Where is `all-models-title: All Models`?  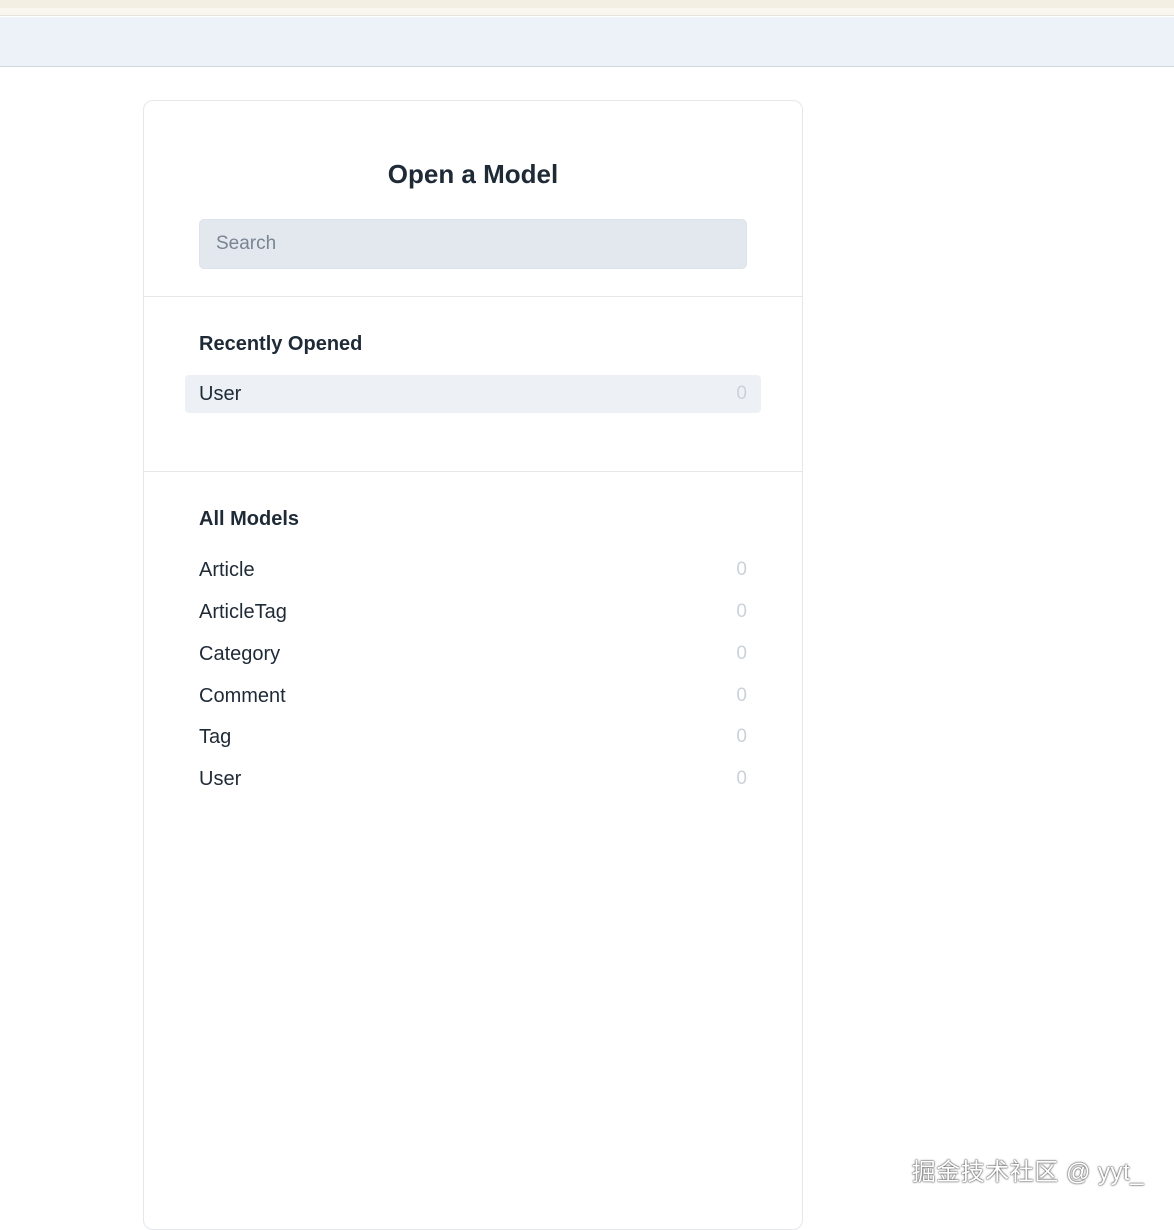
all-models-title: All Models is located at coordinates (249, 519).